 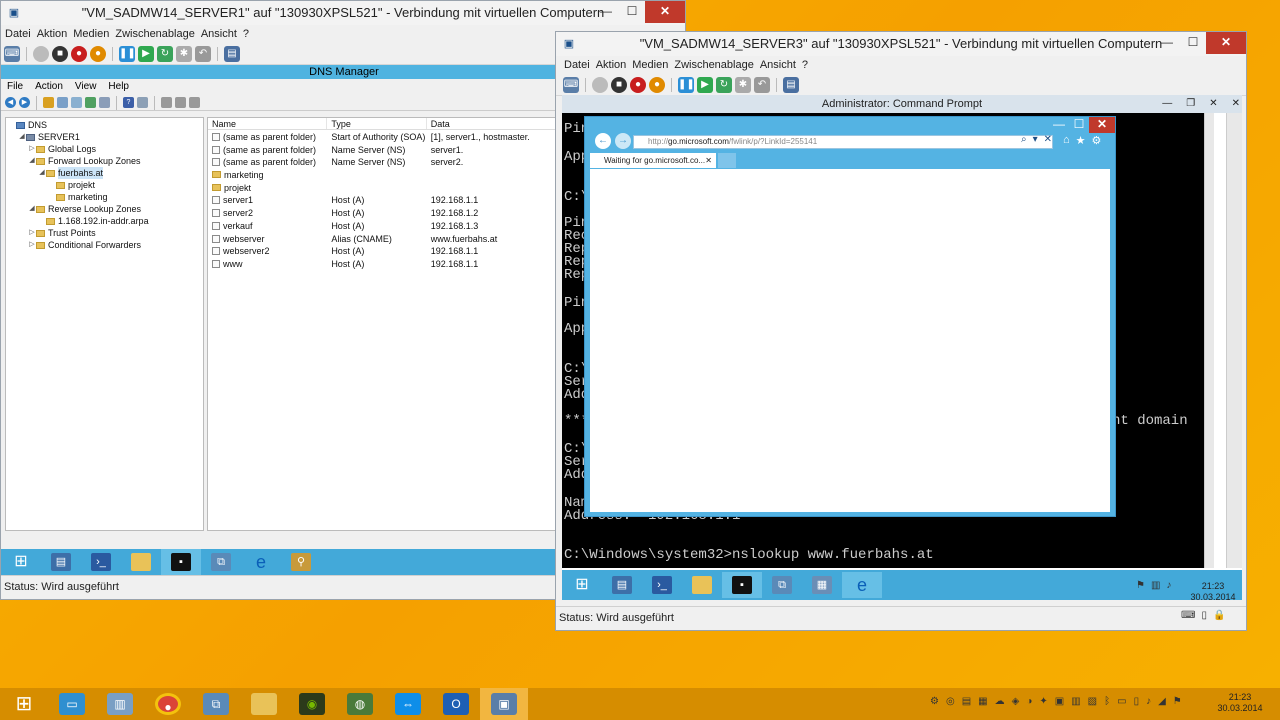 I want to click on record-row: projekt, so click(x=382, y=188).